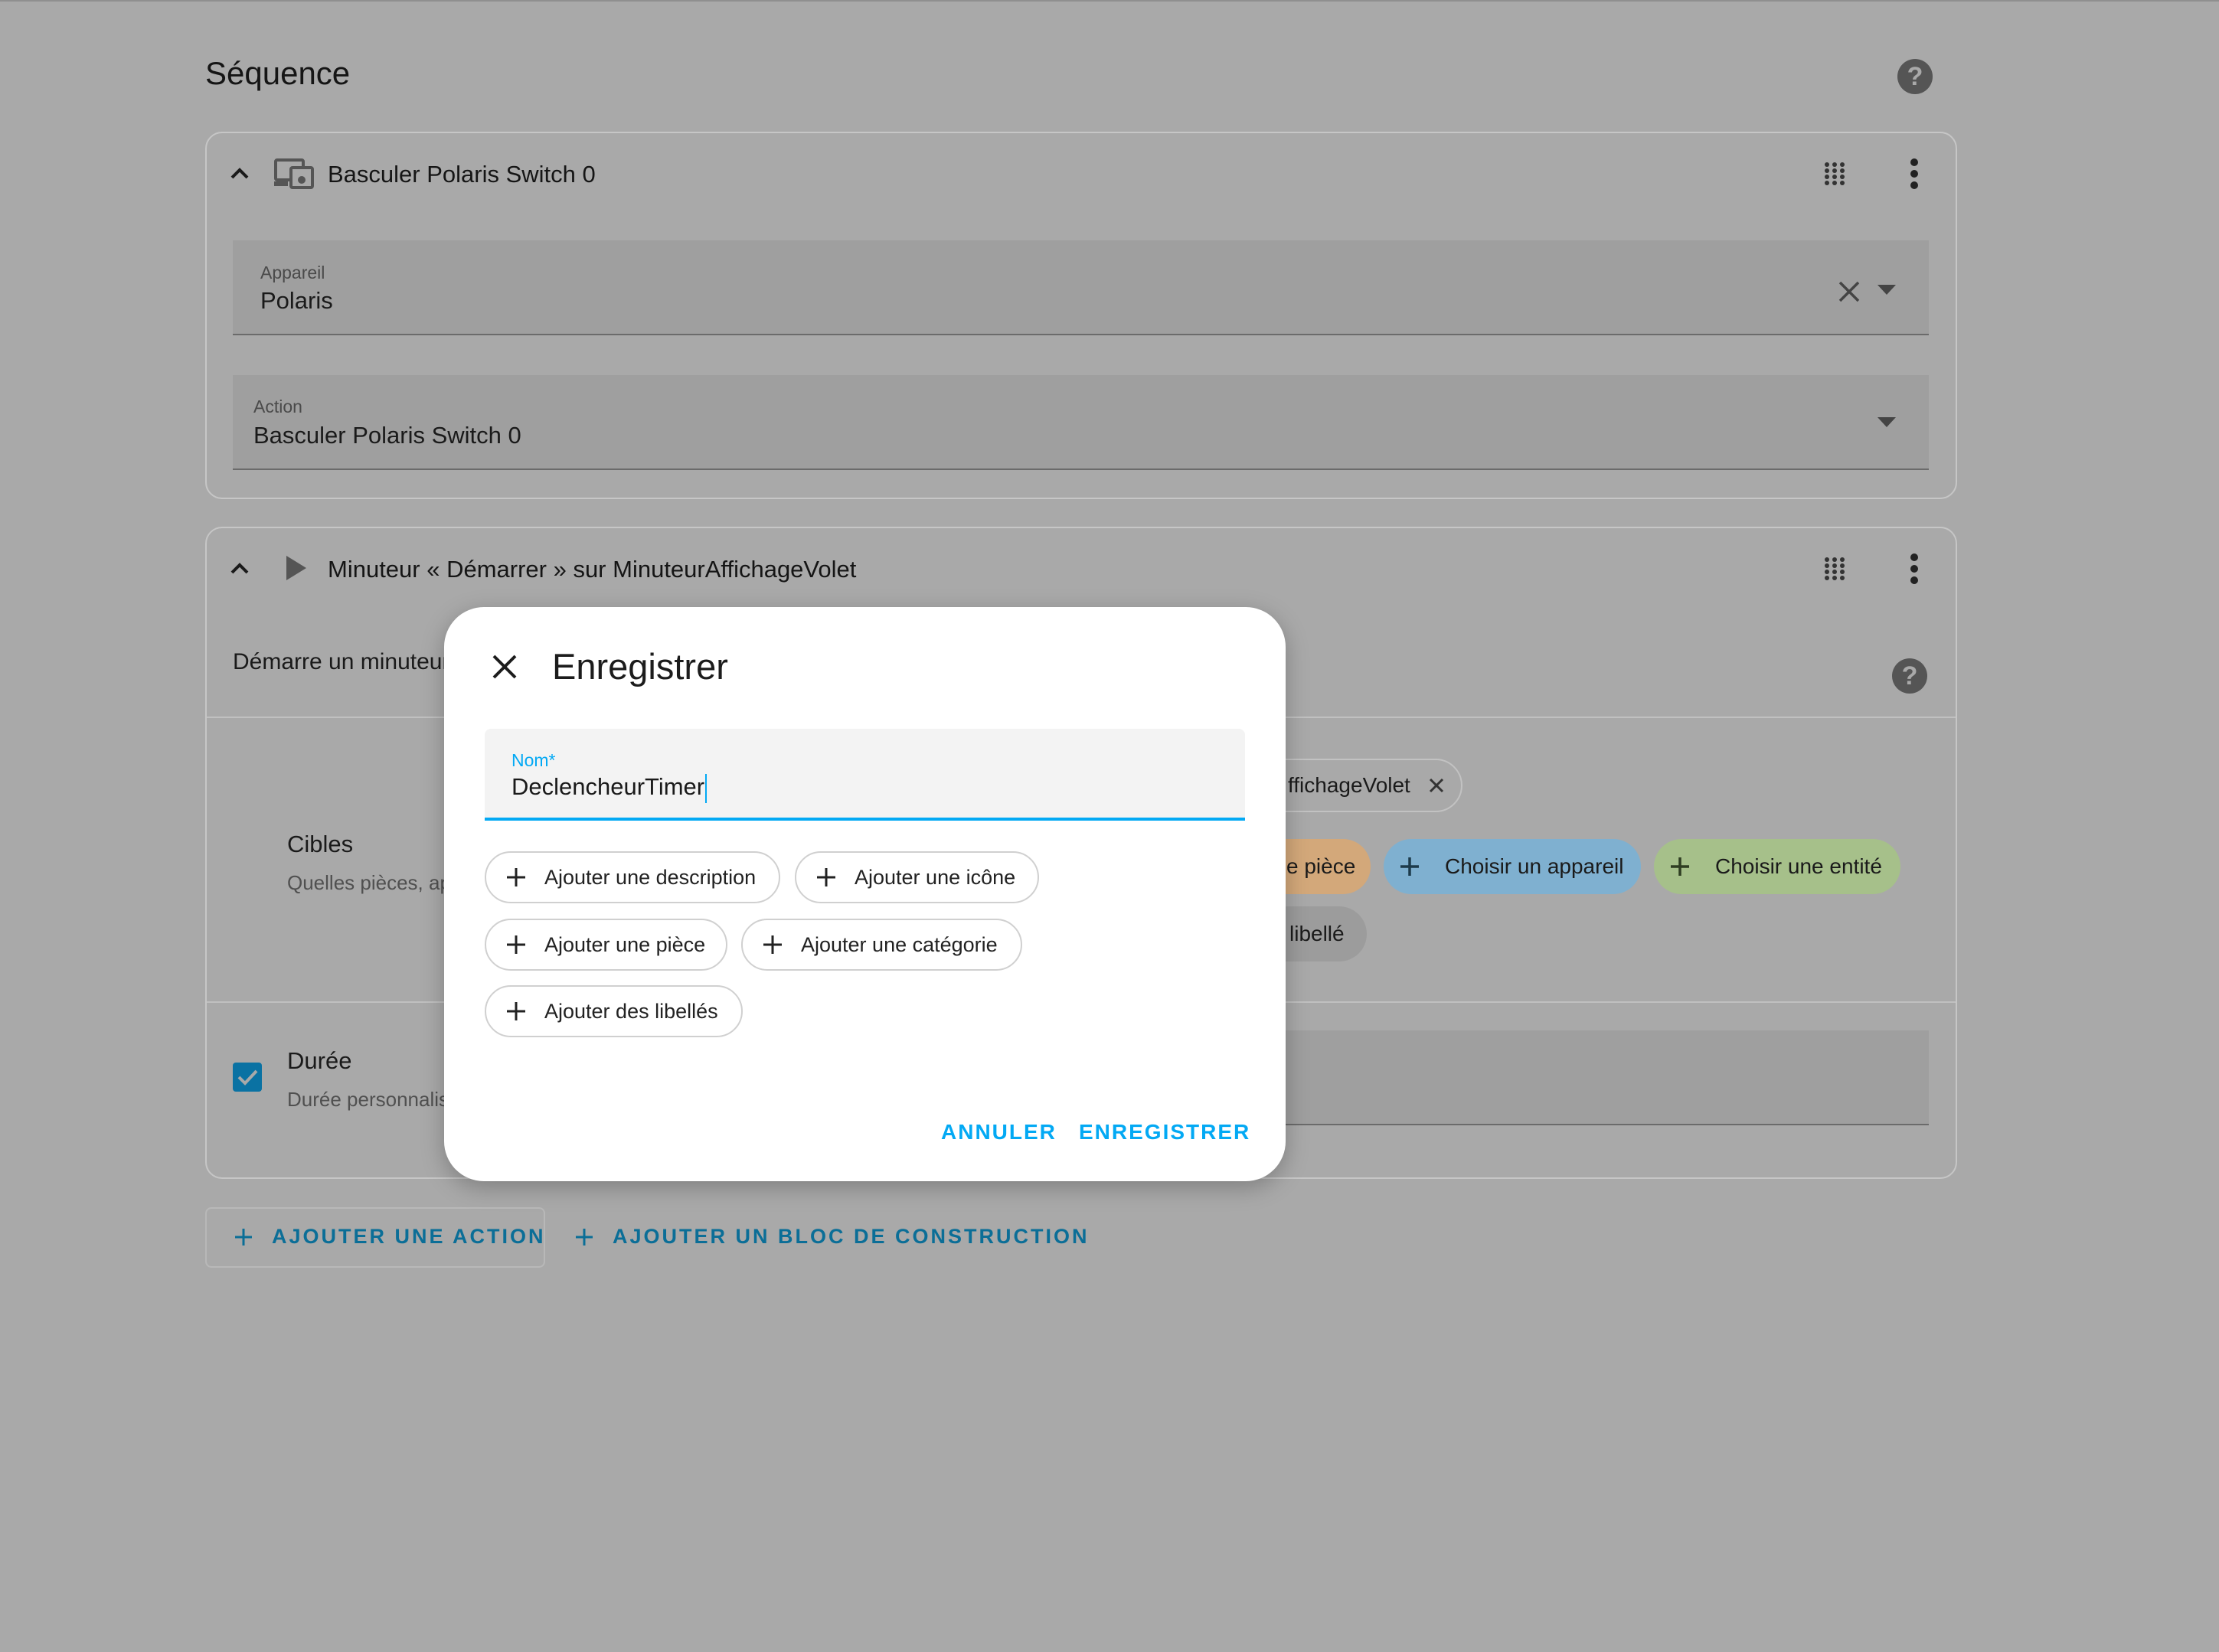  What do you see at coordinates (294, 173) in the screenshot?
I see `devices-icon` at bounding box center [294, 173].